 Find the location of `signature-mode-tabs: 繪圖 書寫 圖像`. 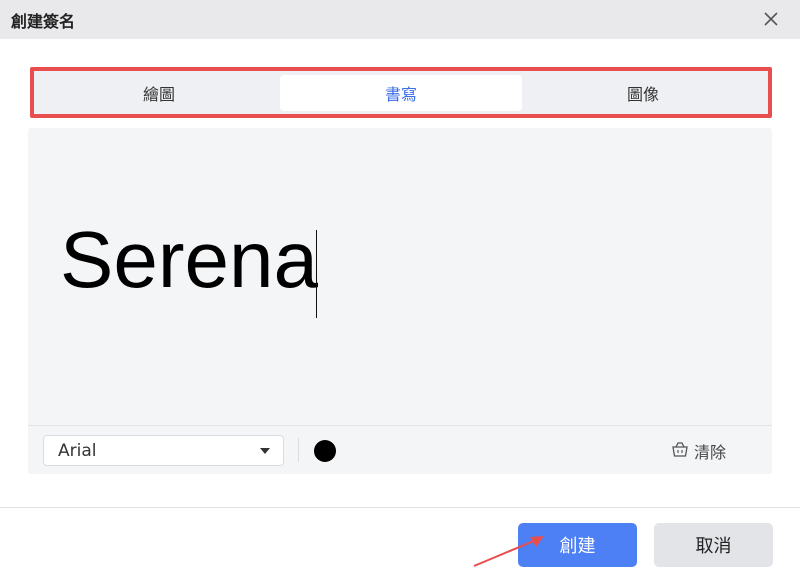

signature-mode-tabs: 繪圖 書寫 圖像 is located at coordinates (401, 93).